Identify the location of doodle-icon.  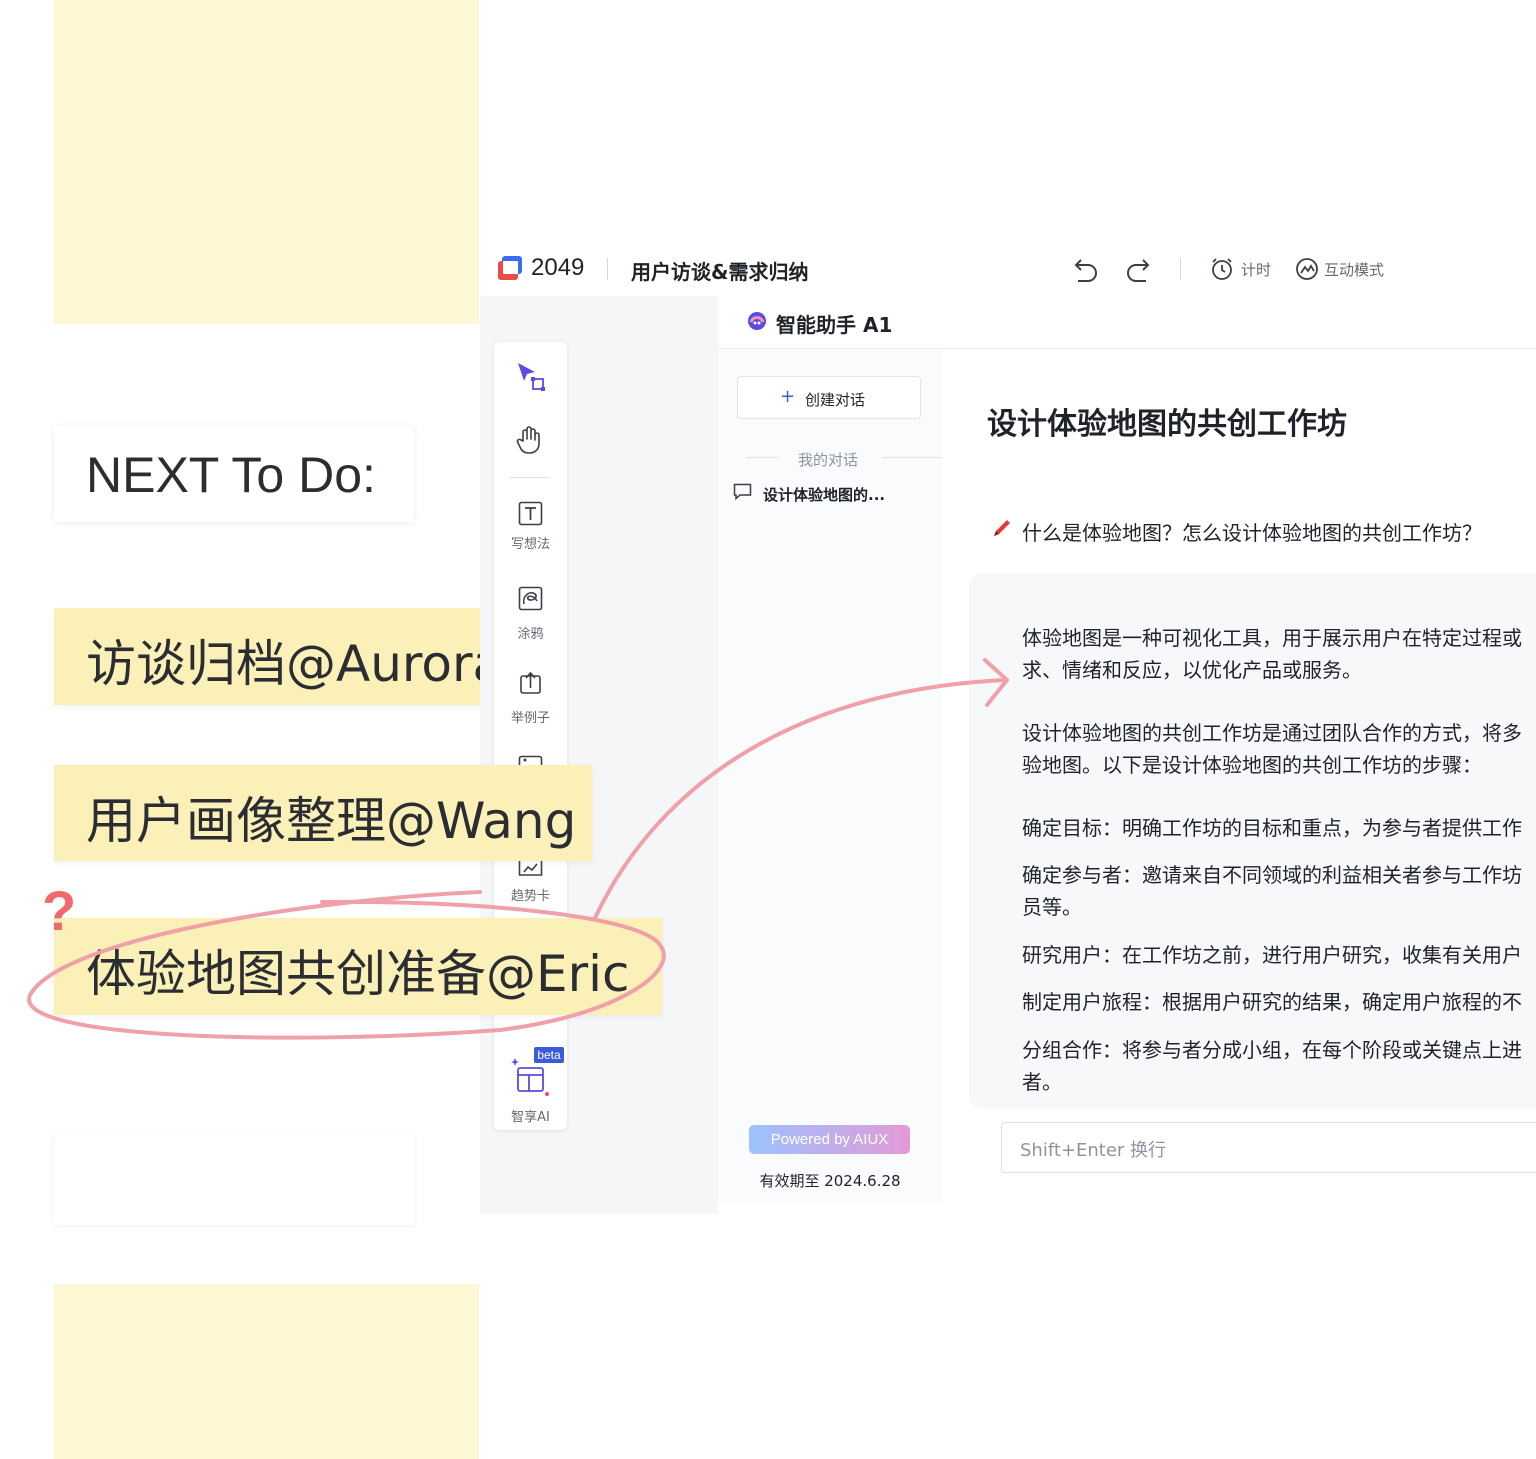
(530, 598).